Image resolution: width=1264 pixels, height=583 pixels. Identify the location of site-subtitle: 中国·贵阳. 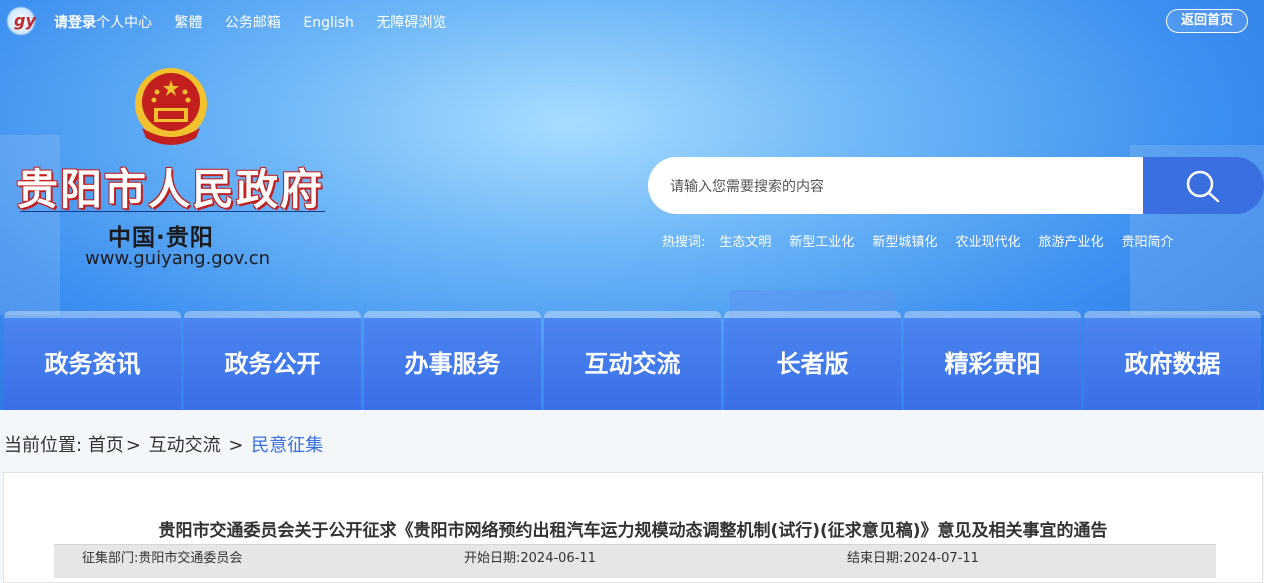
(161, 235).